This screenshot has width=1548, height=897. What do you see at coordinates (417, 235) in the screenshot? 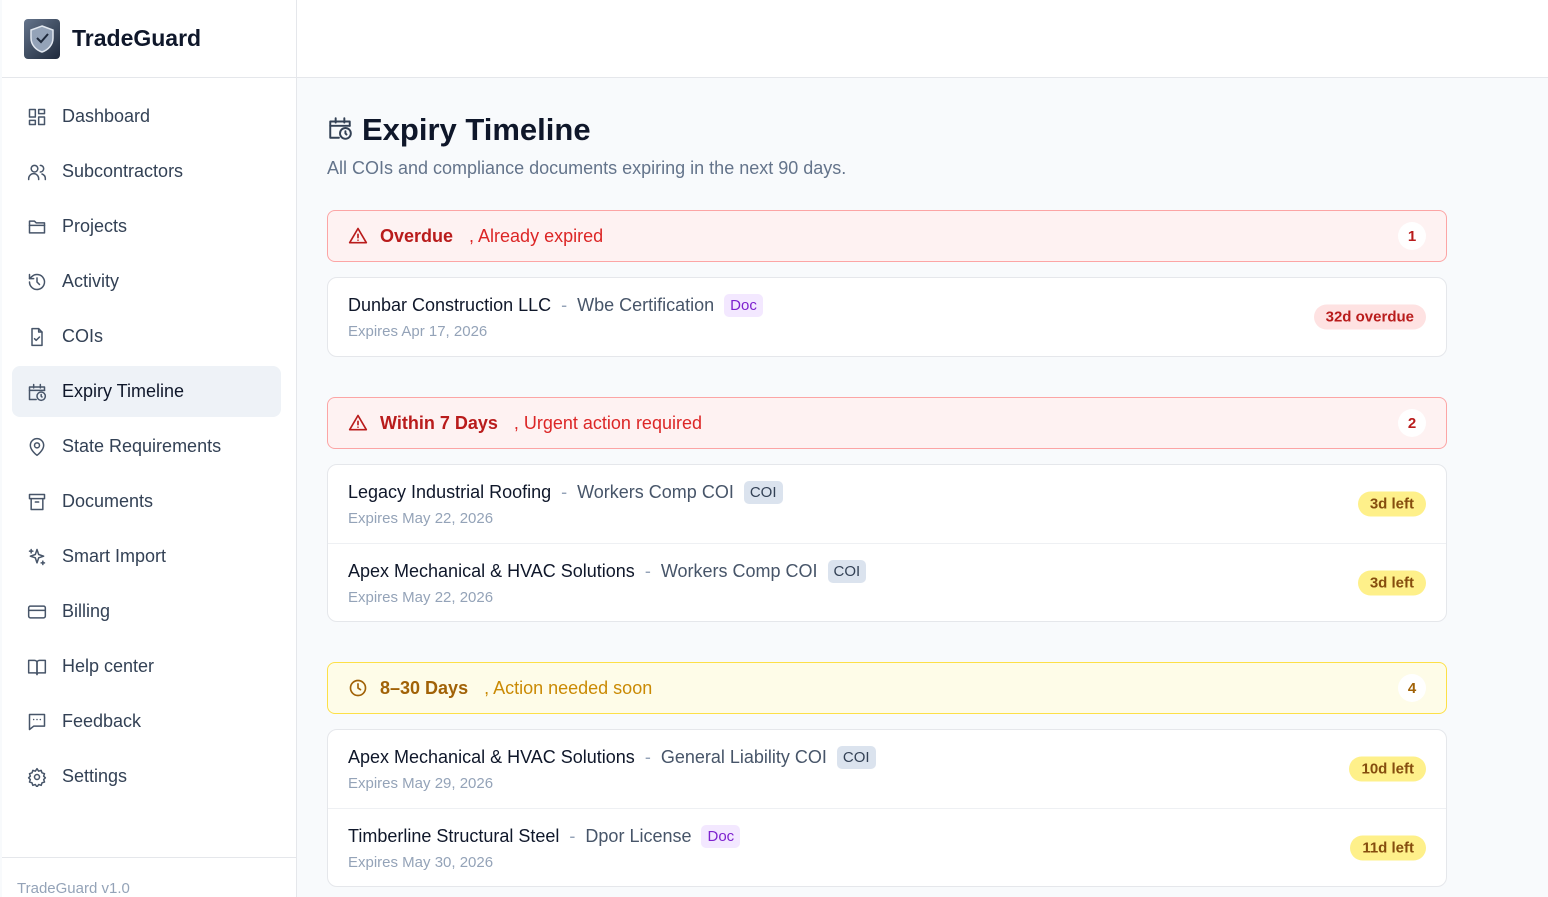
I see `group-title: Overdue` at bounding box center [417, 235].